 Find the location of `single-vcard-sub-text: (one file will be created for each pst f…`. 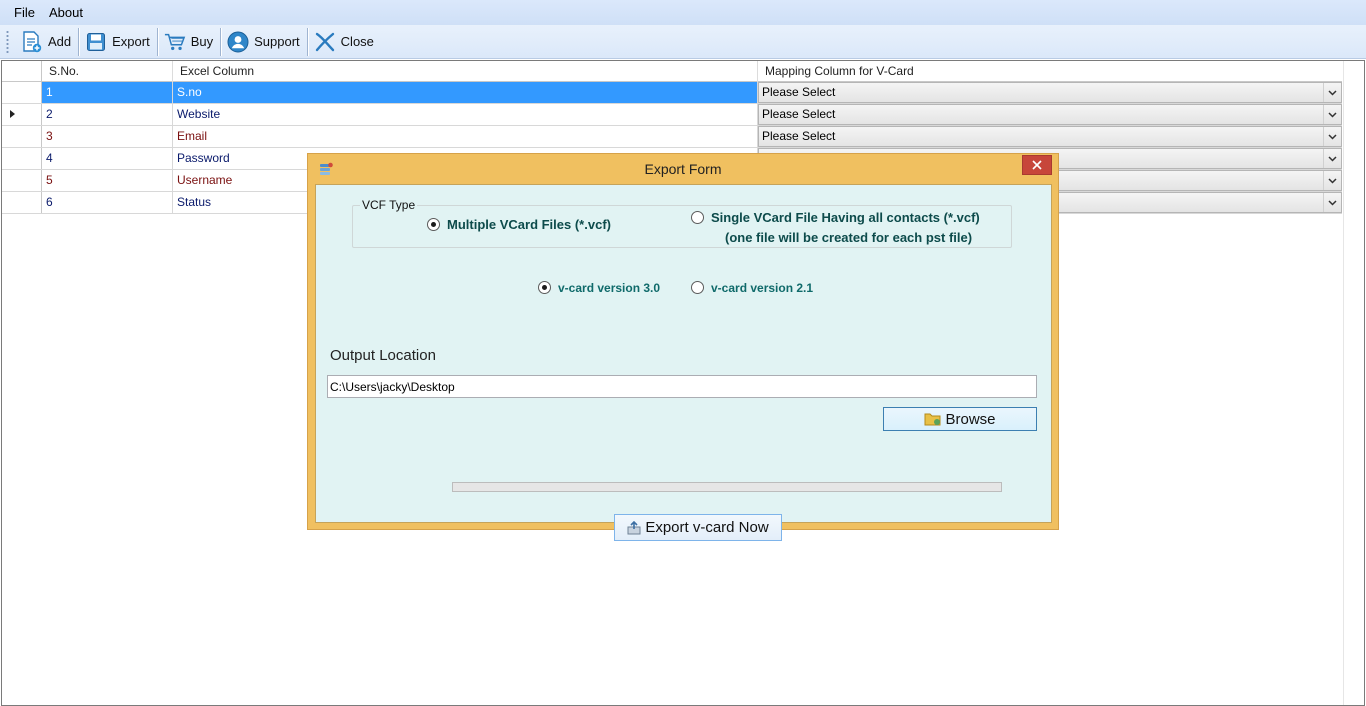

single-vcard-sub-text: (one file will be created for each pst f… is located at coordinates (849, 237).